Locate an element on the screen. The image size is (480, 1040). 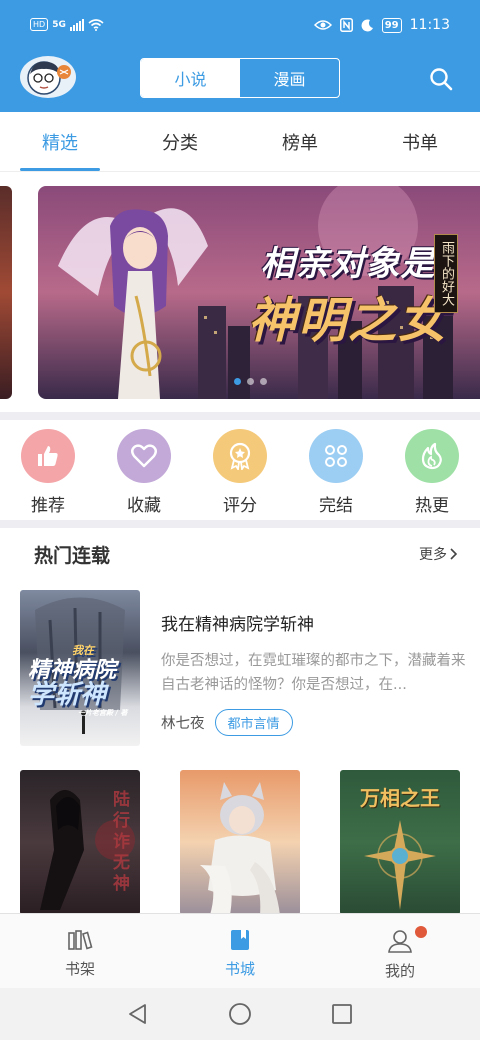
grid-icon is located at coordinates (336, 456).